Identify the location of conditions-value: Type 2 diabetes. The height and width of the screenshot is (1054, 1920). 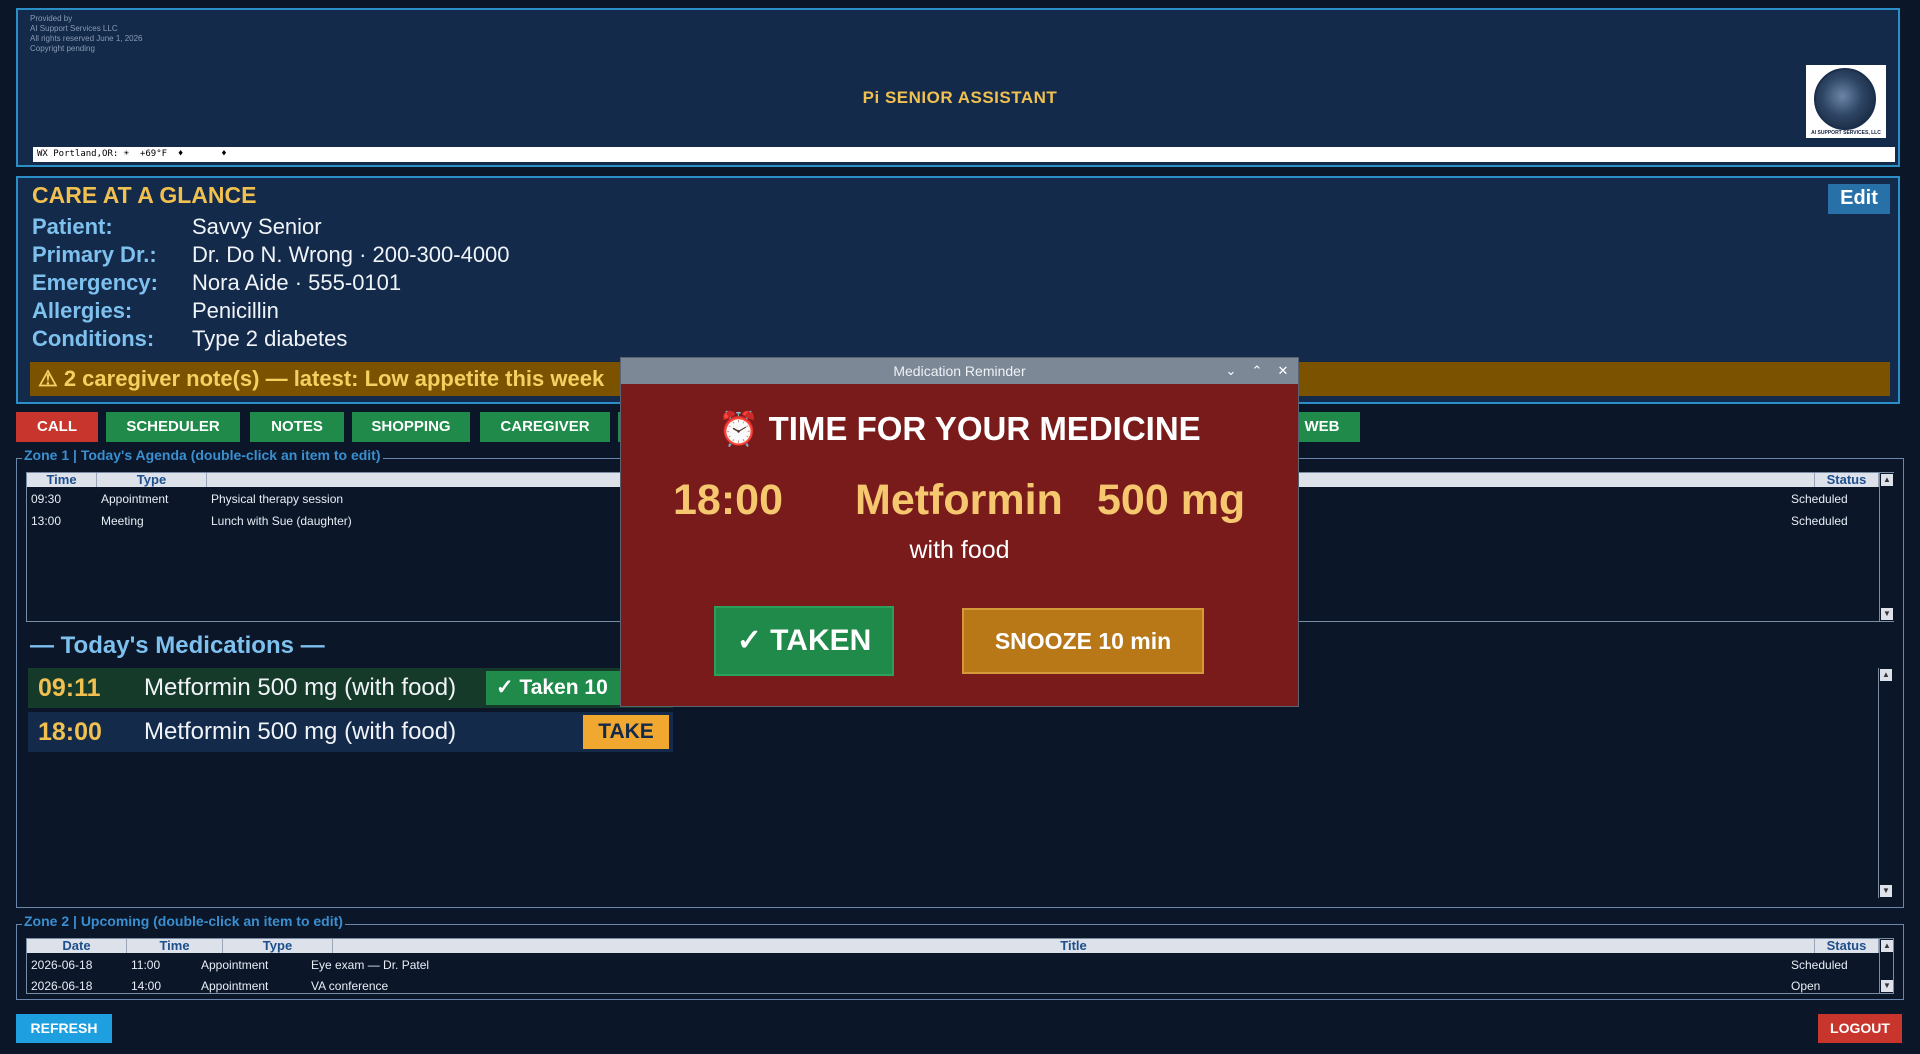
(270, 338).